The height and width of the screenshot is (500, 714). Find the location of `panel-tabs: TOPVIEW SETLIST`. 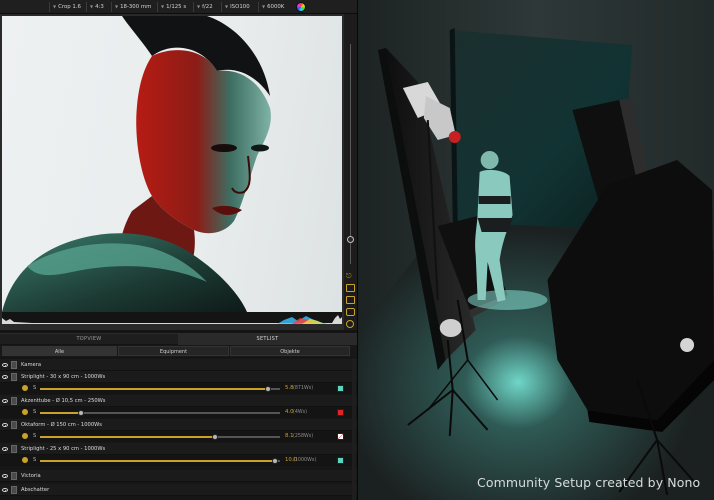

panel-tabs: TOPVIEW SETLIST is located at coordinates (178, 339).